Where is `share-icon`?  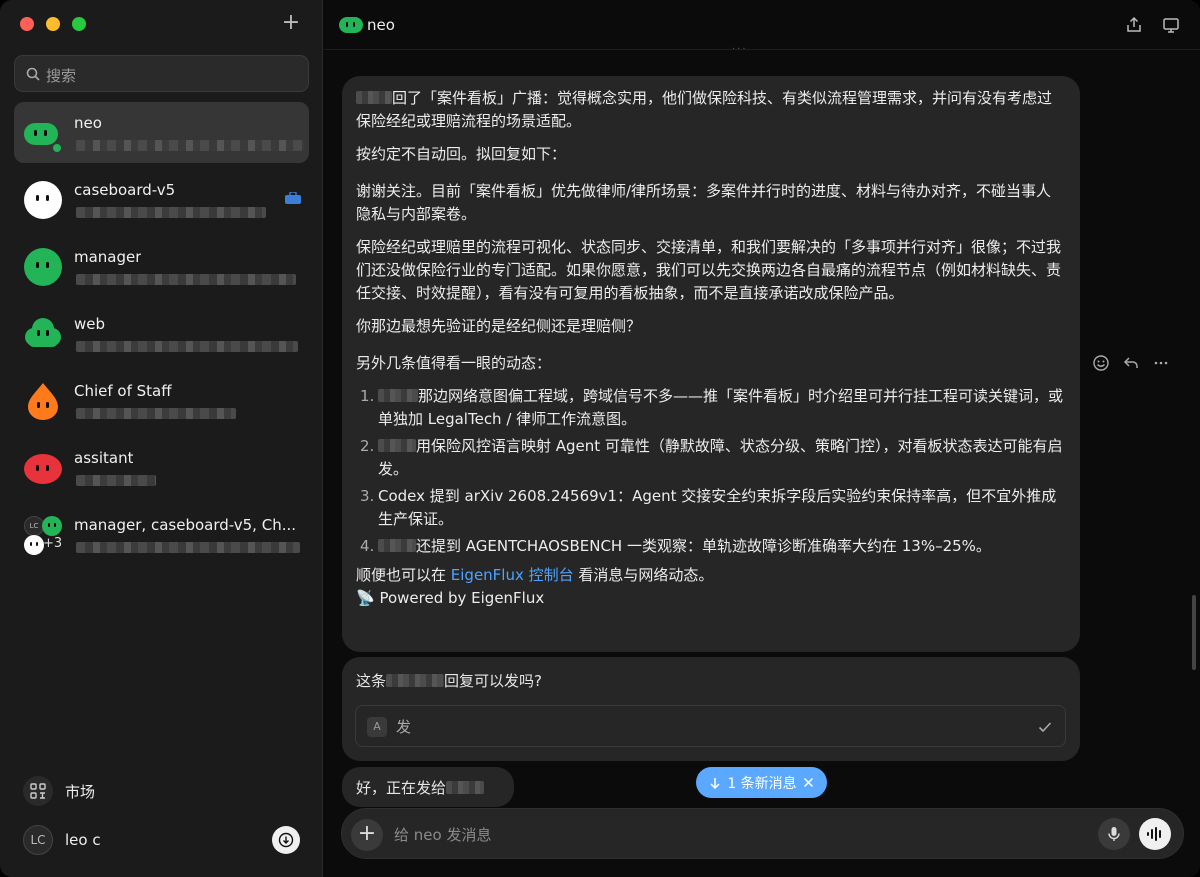 share-icon is located at coordinates (1134, 25).